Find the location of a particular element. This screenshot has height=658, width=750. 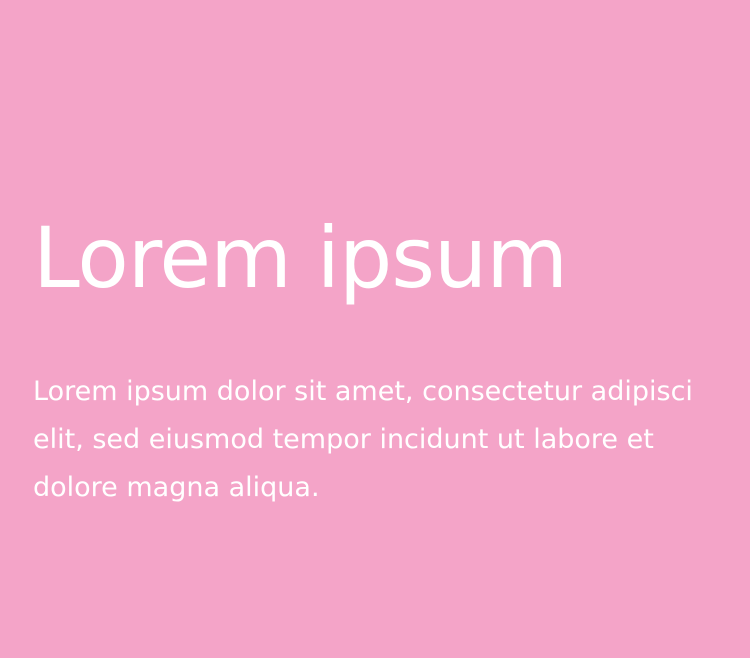

hero-title: Lorem ipsum is located at coordinates (300, 258).